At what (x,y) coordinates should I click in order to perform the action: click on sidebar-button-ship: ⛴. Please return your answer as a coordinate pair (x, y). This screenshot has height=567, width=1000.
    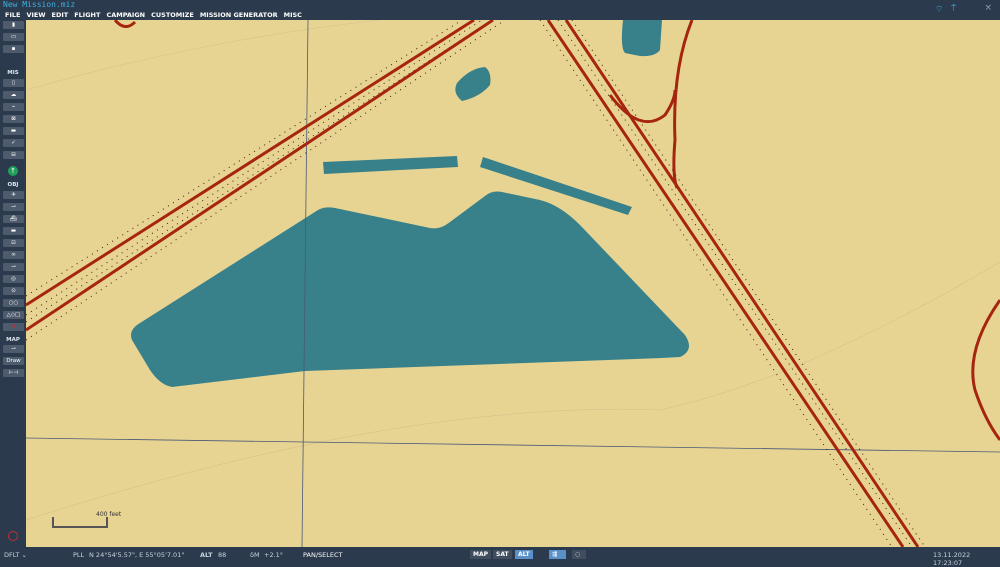
    Looking at the image, I should click on (13, 219).